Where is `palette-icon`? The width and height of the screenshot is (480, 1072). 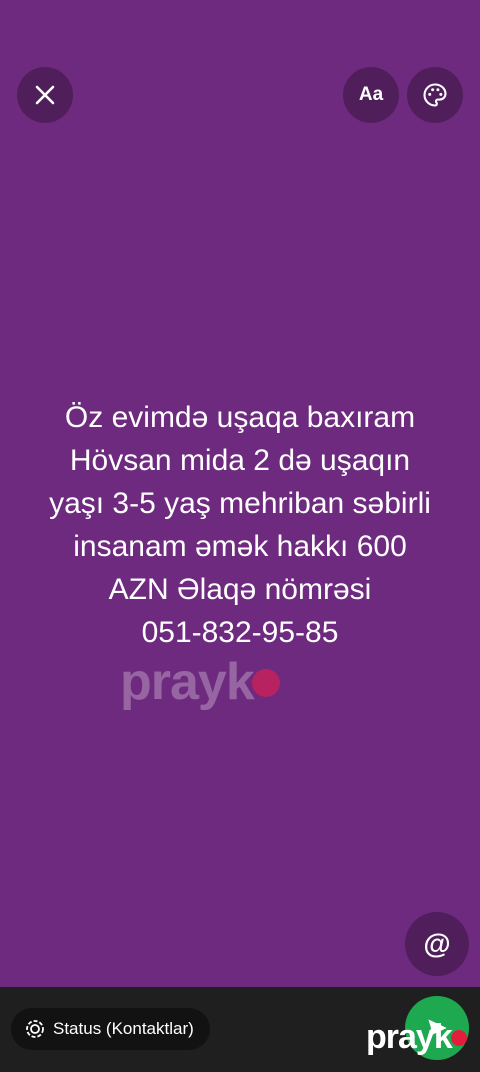
palette-icon is located at coordinates (435, 95).